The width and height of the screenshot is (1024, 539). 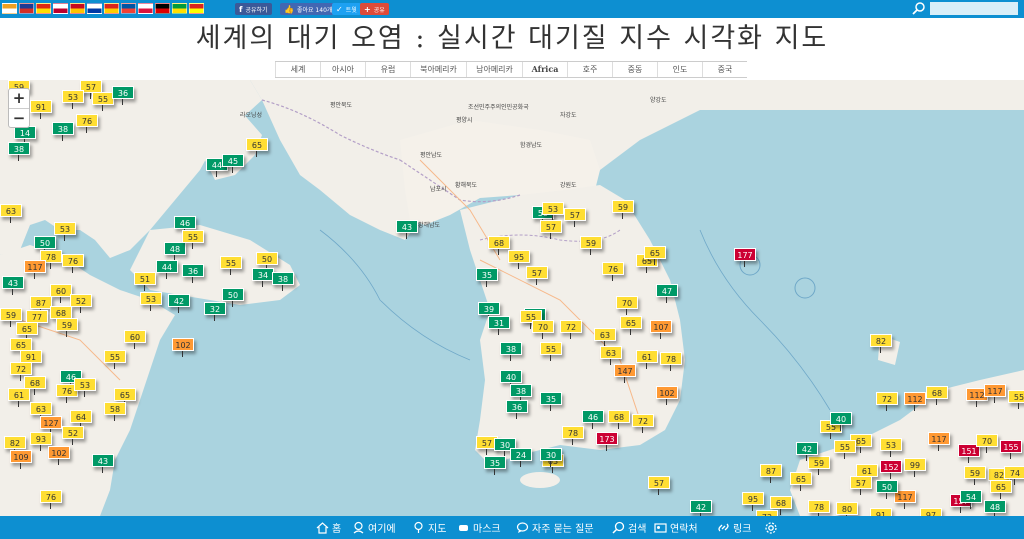 What do you see at coordinates (19, 117) in the screenshot?
I see `zoom-out-button: −` at bounding box center [19, 117].